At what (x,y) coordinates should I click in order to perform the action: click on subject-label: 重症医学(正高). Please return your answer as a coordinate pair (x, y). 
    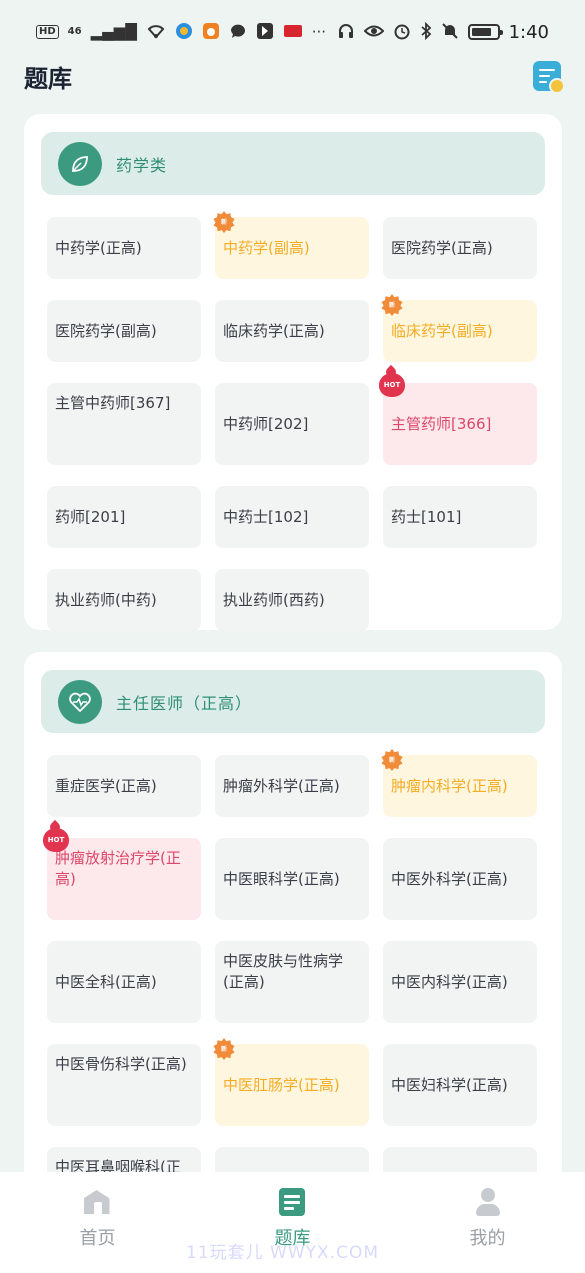
    Looking at the image, I should click on (106, 785).